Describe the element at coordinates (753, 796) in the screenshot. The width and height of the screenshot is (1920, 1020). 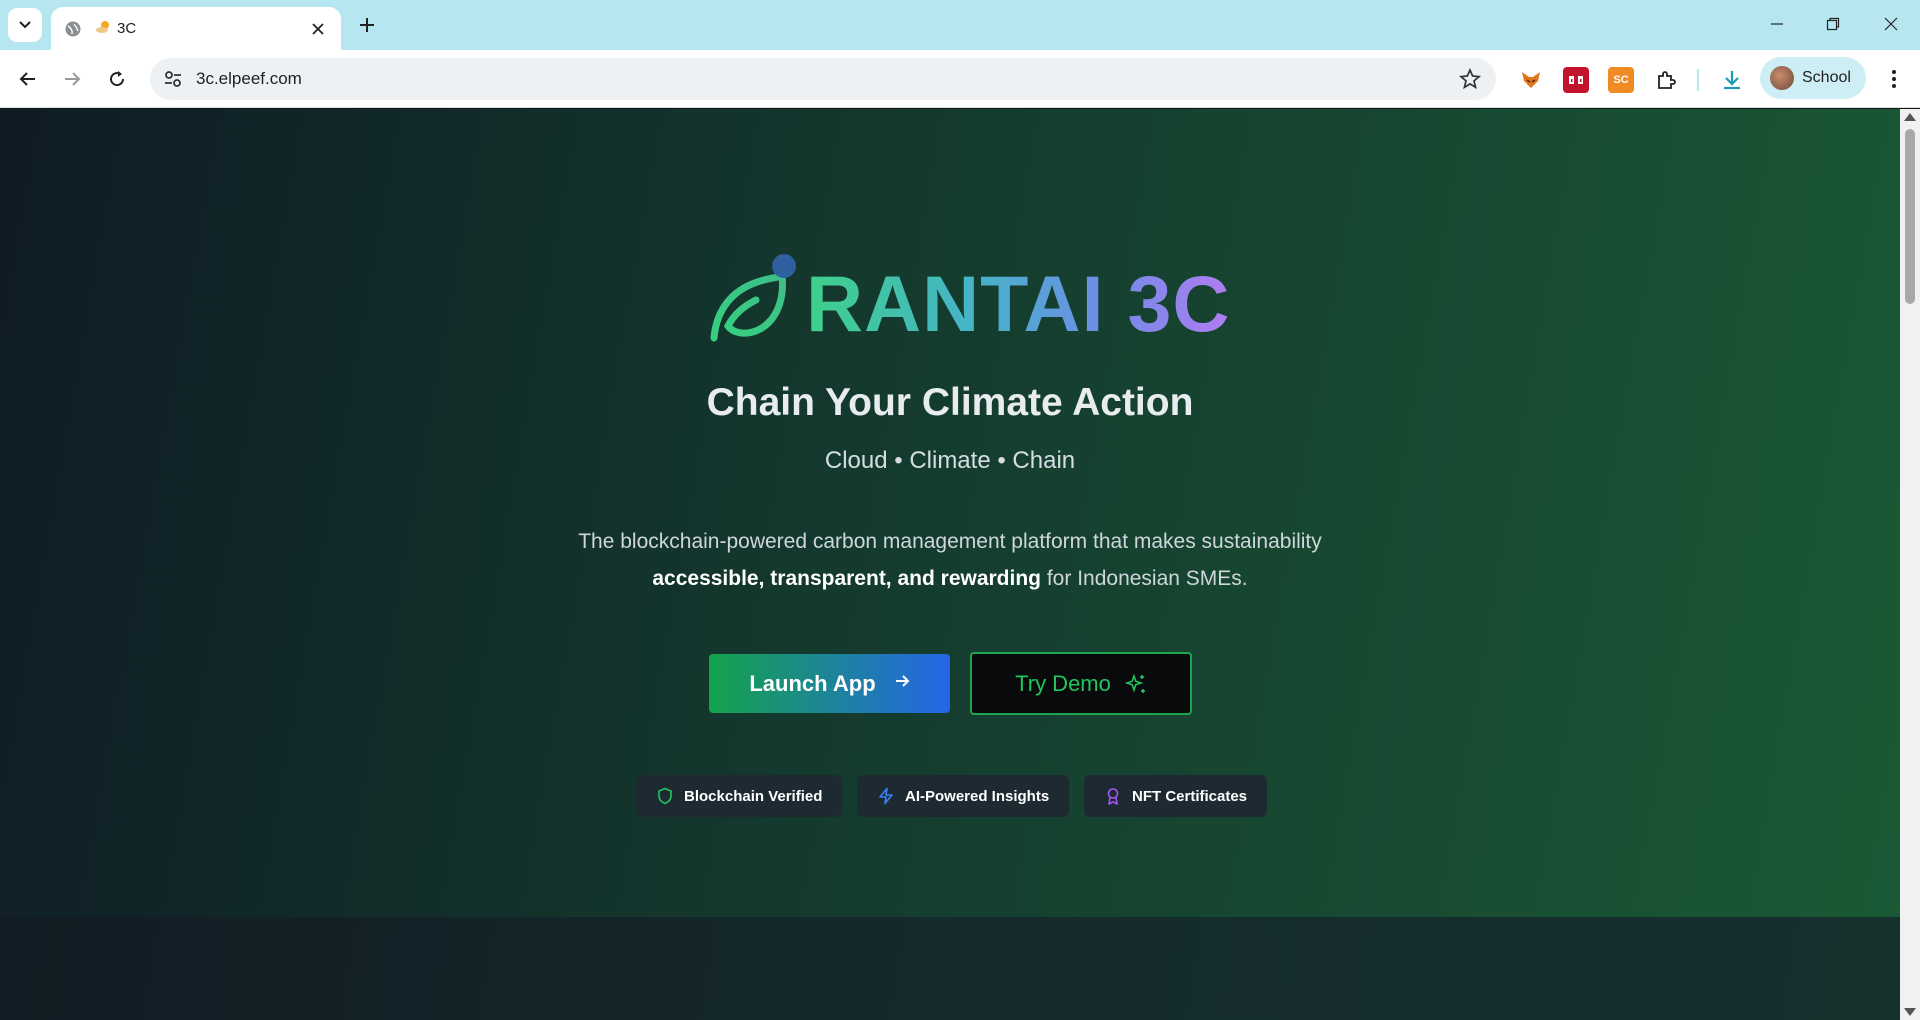
I see `badge-label: Blockchain Verified` at that location.